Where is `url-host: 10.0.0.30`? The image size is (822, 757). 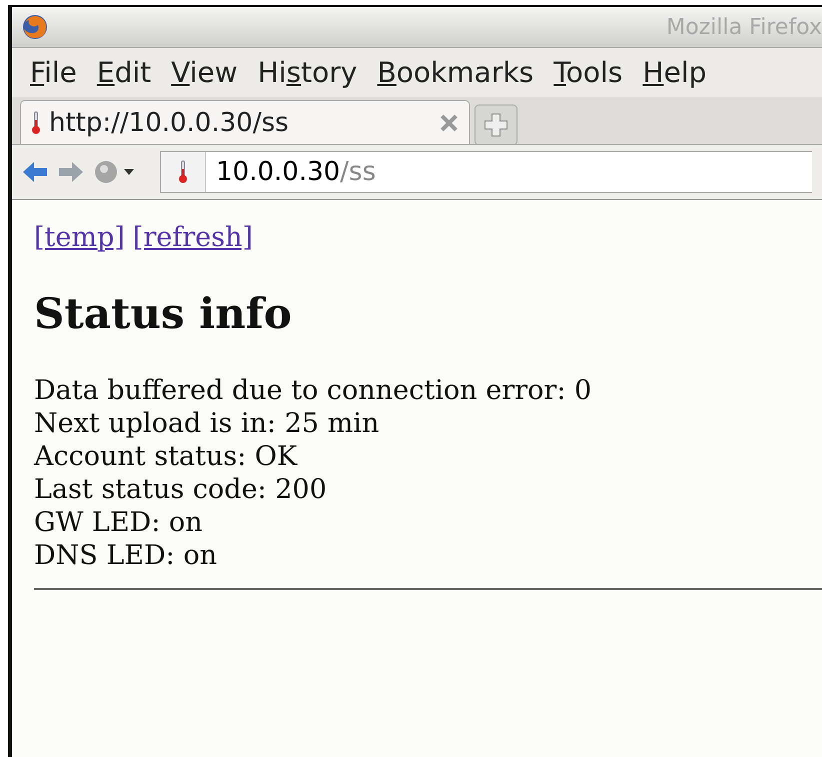
url-host: 10.0.0.30 is located at coordinates (277, 172).